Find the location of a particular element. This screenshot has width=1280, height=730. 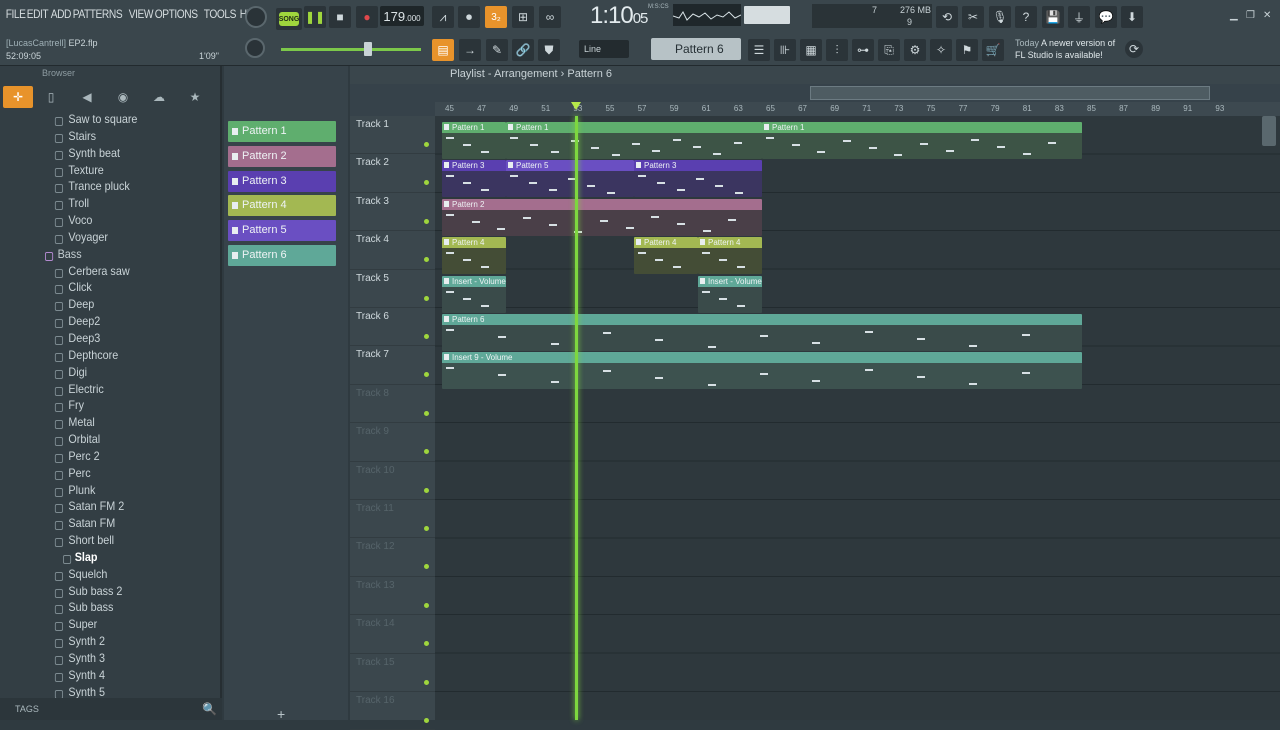

microphone-icon: 🎙 is located at coordinates (1000, 17).